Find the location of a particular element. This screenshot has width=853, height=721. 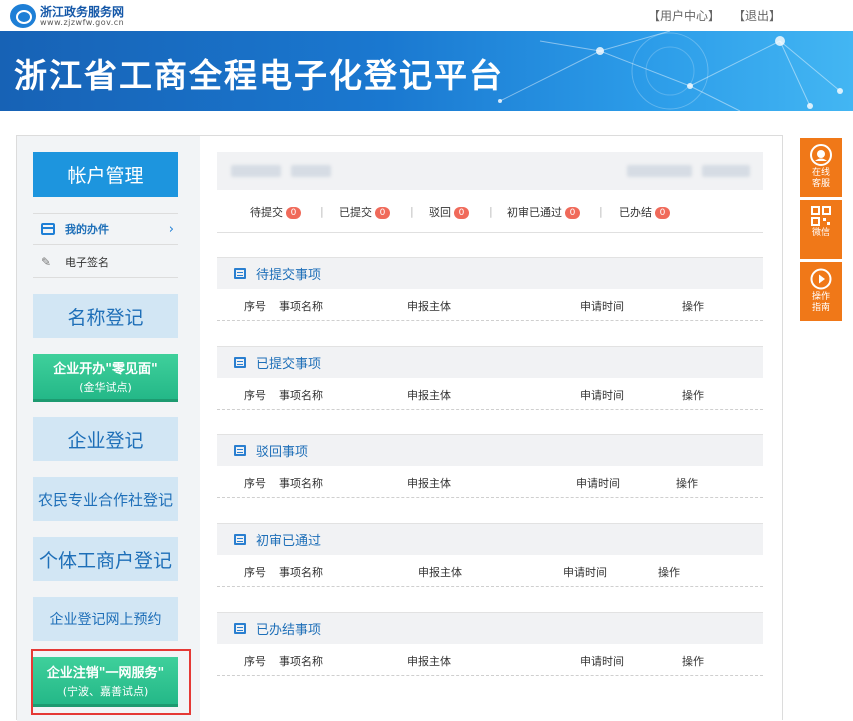

sidebar-item-my-tasks: 我的办件 › is located at coordinates (105, 229).